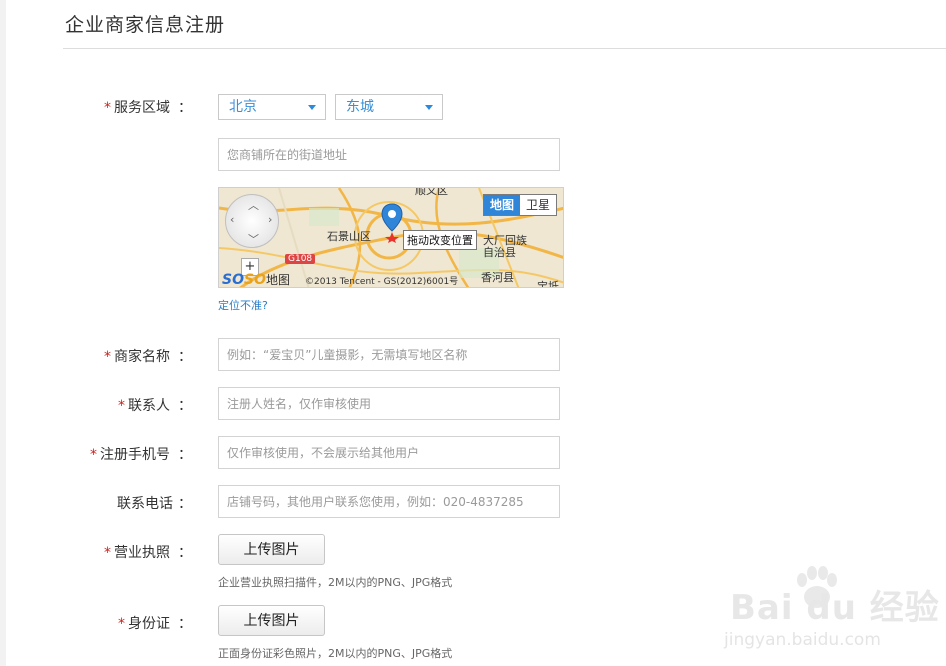  What do you see at coordinates (144, 406) in the screenshot?
I see `contact-label: * 联系人` at bounding box center [144, 406].